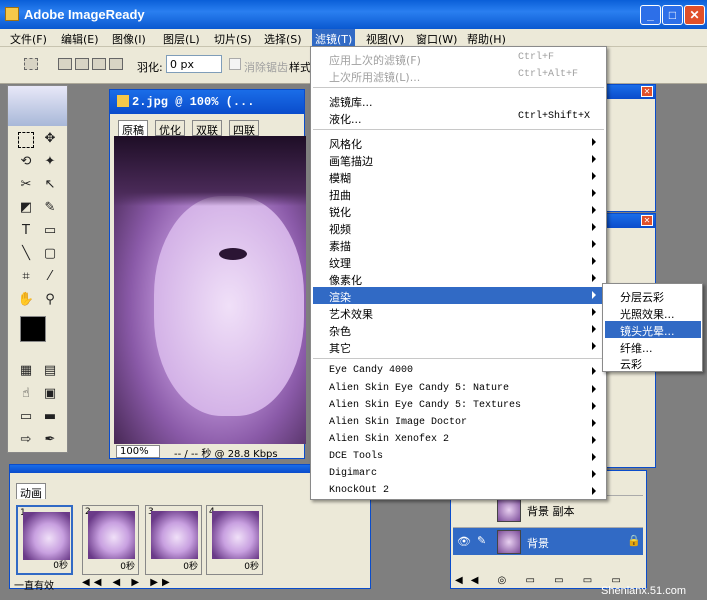 The height and width of the screenshot is (600, 707). I want to click on minimize-button: _, so click(650, 15).